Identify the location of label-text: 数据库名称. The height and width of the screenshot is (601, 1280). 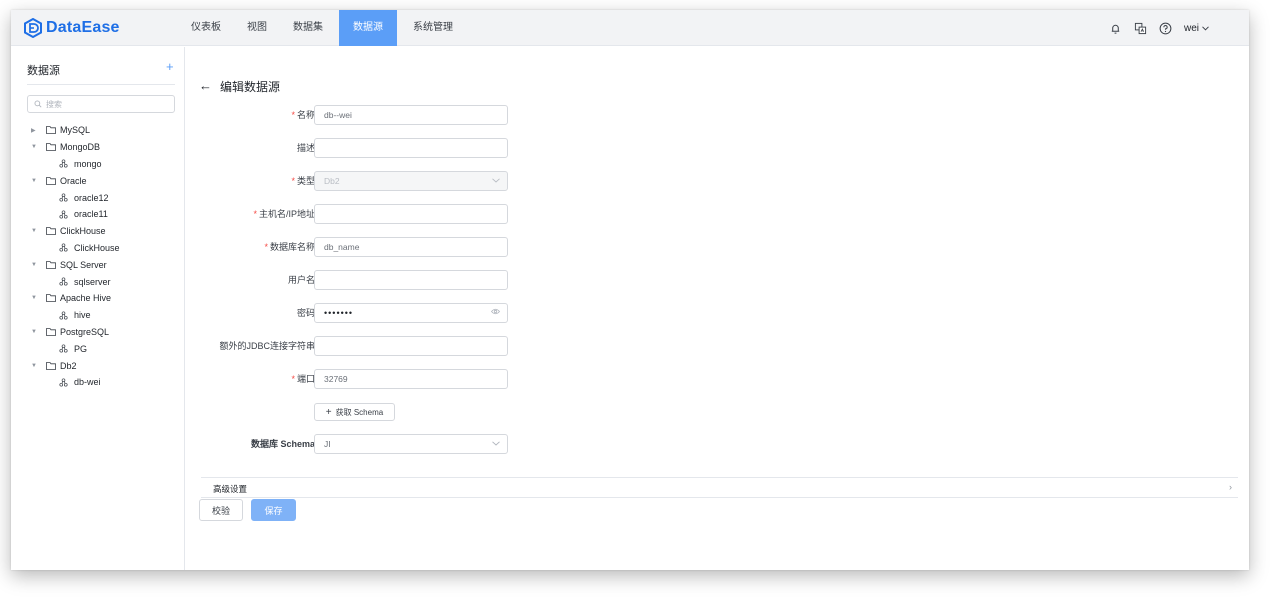
(292, 247).